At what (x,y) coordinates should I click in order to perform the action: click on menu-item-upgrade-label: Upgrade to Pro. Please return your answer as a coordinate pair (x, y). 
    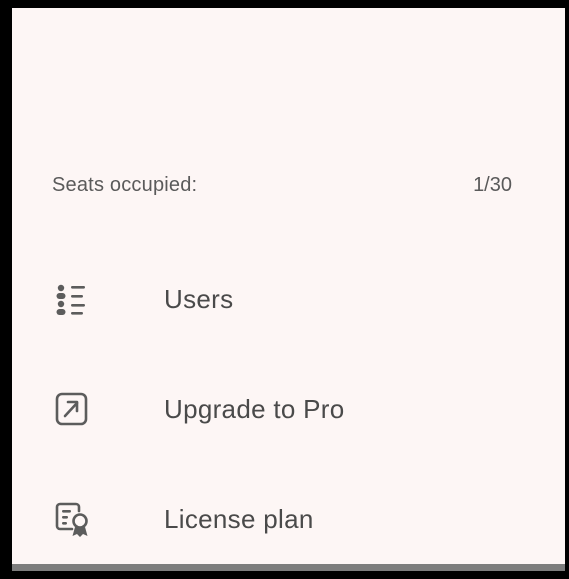
    Looking at the image, I should click on (254, 409).